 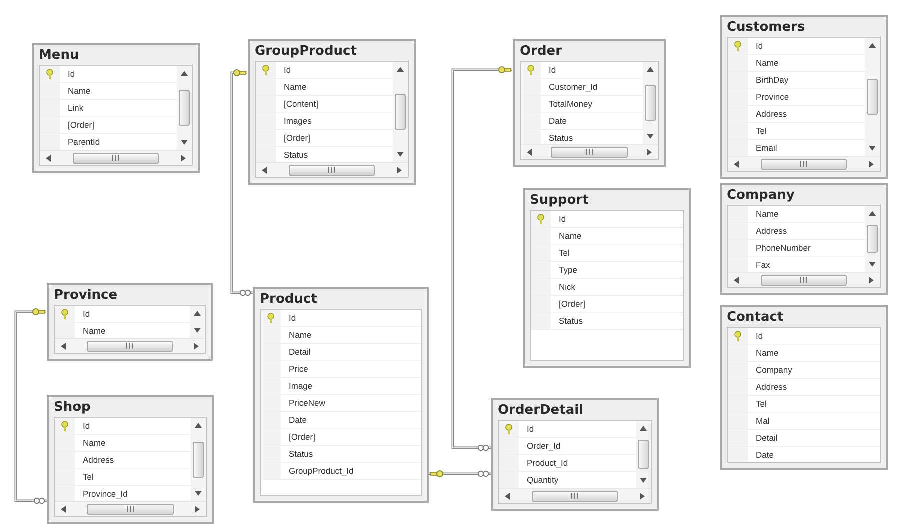 I want to click on table-box: Menu Id Name Link [Order] ParentId, so click(x=116, y=108).